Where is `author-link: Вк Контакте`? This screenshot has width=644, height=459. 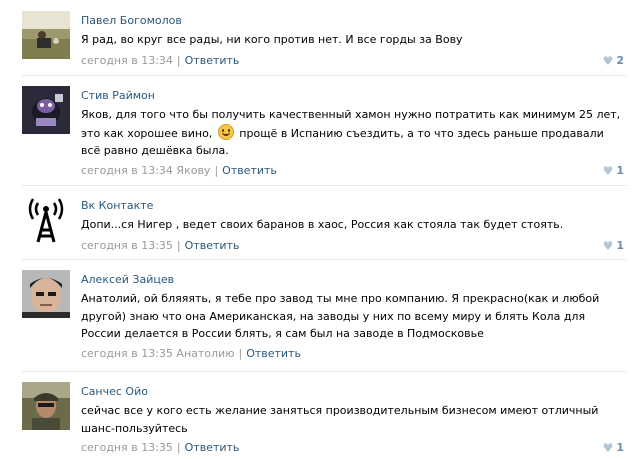
author-link: Вк Контакте is located at coordinates (117, 205).